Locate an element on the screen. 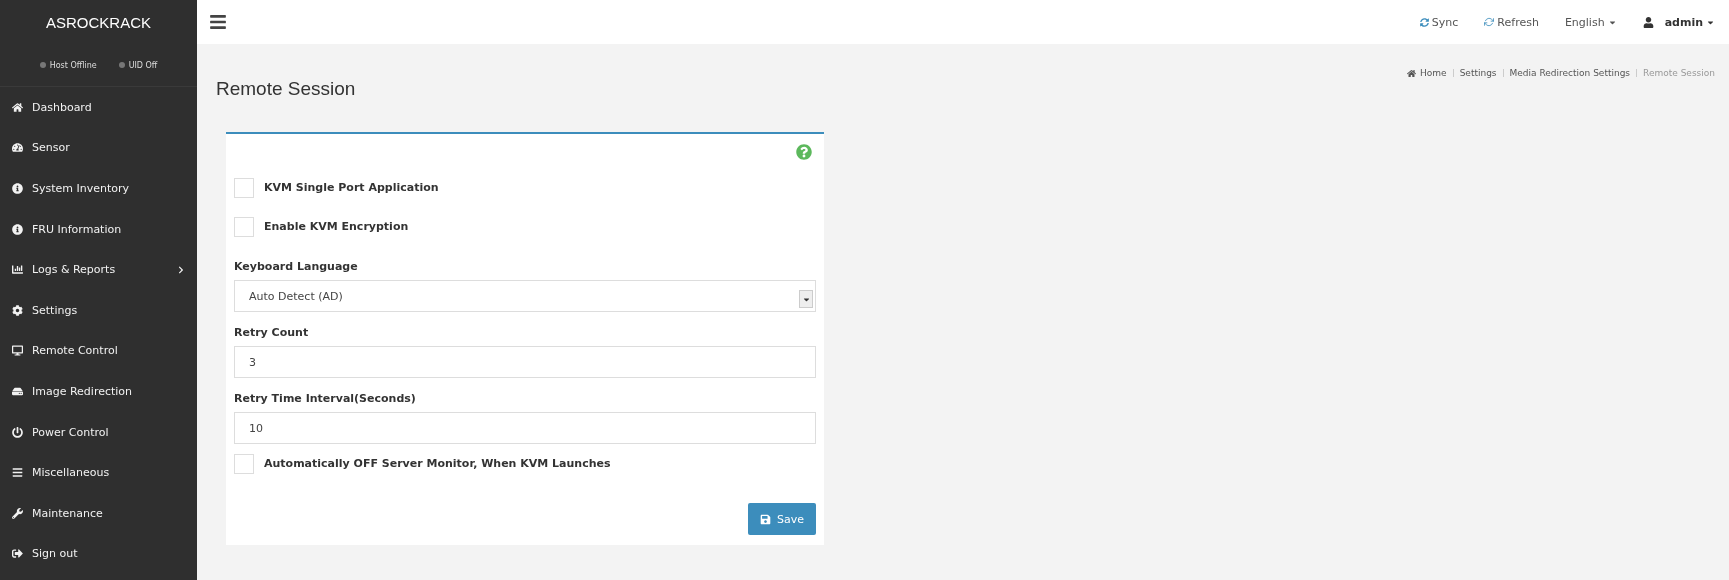  language-dropdown: English is located at coordinates (1590, 22).